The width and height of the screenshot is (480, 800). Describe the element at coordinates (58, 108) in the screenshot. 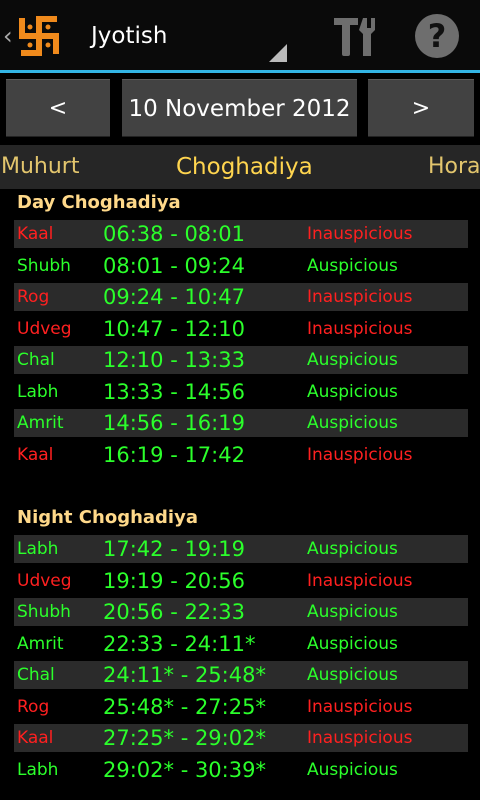

I see `previous-day-button: <` at that location.